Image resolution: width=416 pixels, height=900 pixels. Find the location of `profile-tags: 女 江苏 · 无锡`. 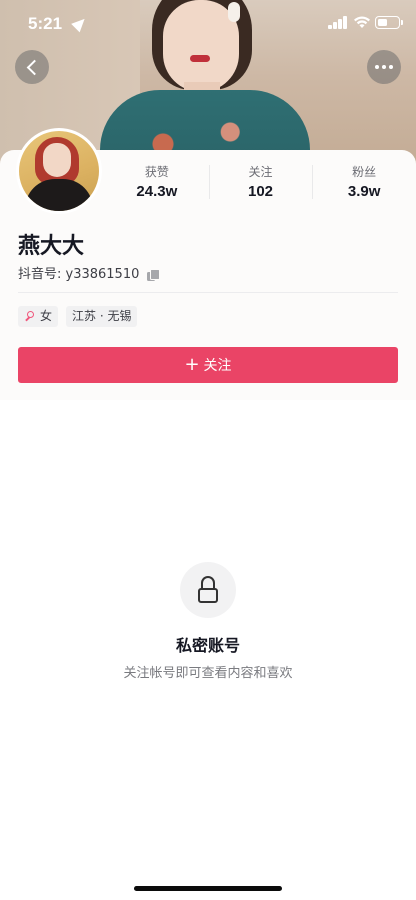

profile-tags: 女 江苏 · 无锡 is located at coordinates (78, 316).